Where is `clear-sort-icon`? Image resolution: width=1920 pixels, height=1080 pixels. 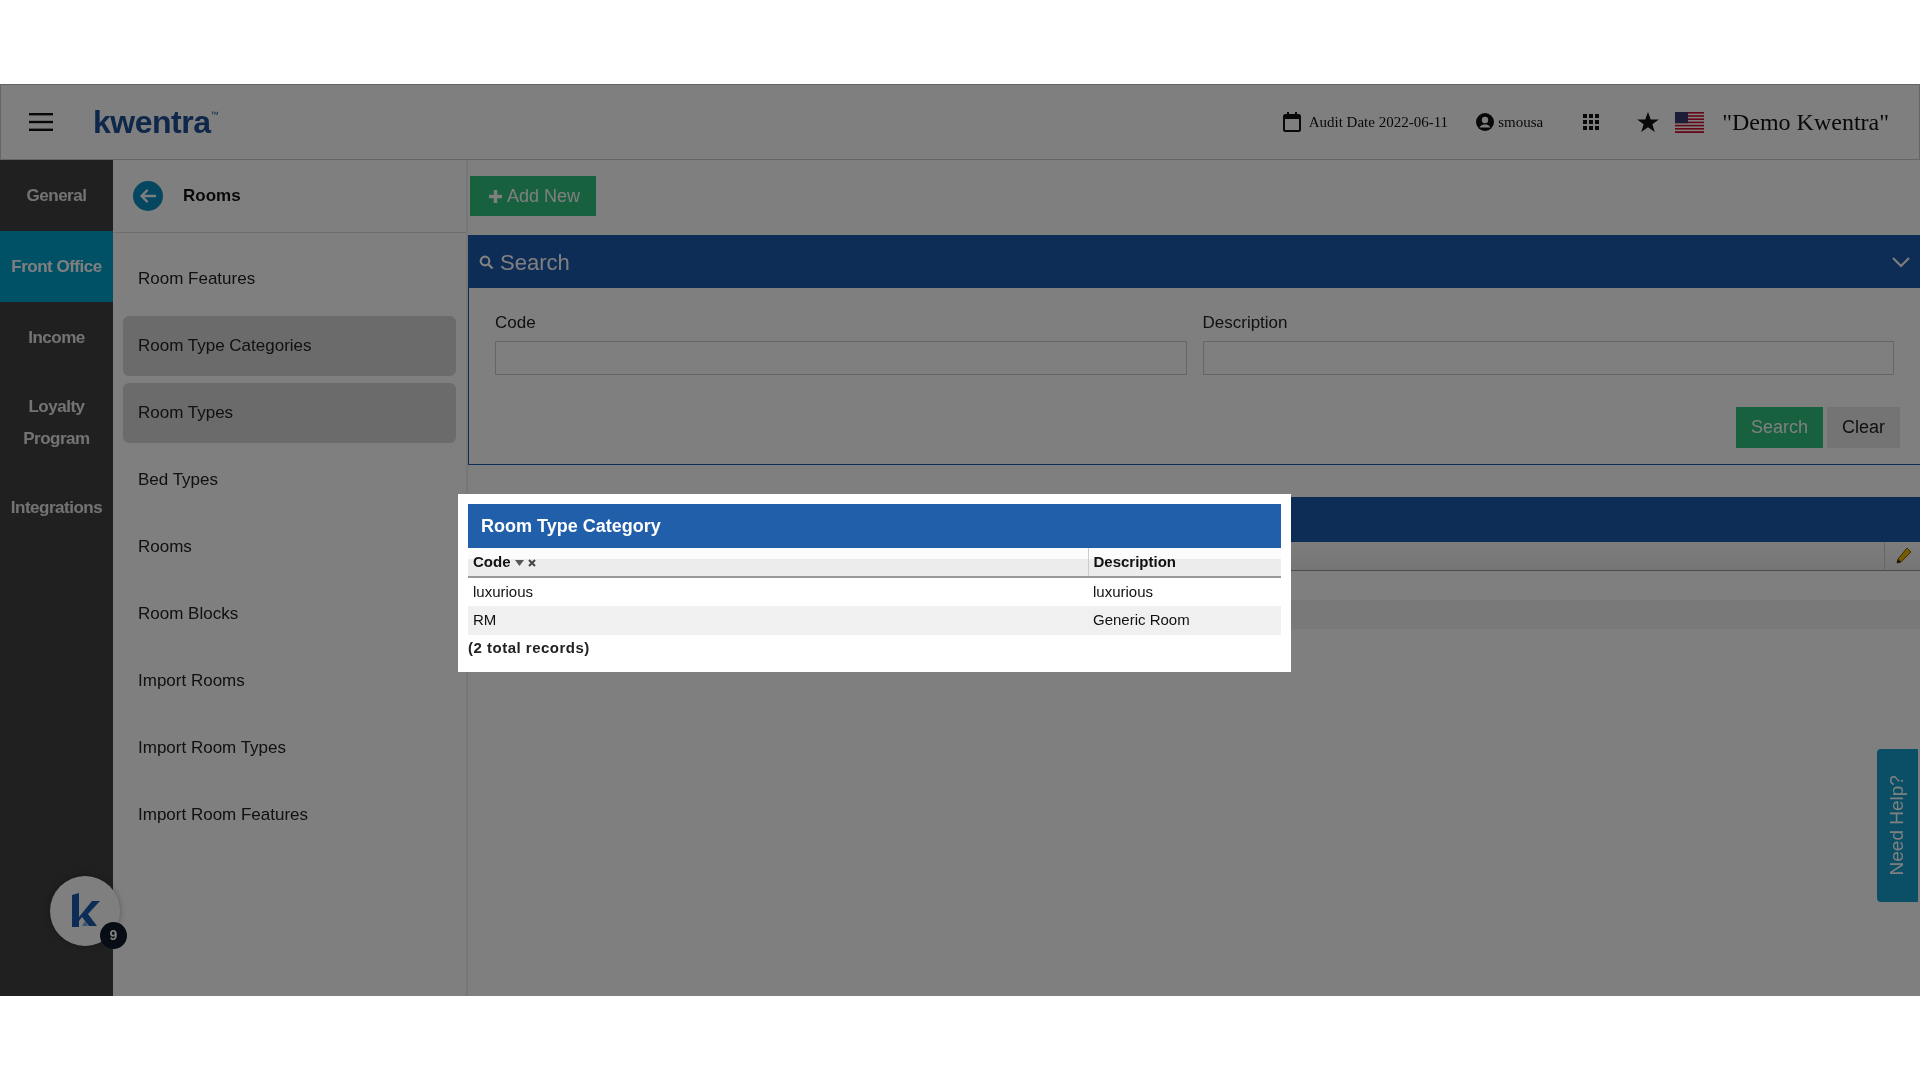 clear-sort-icon is located at coordinates (531, 562).